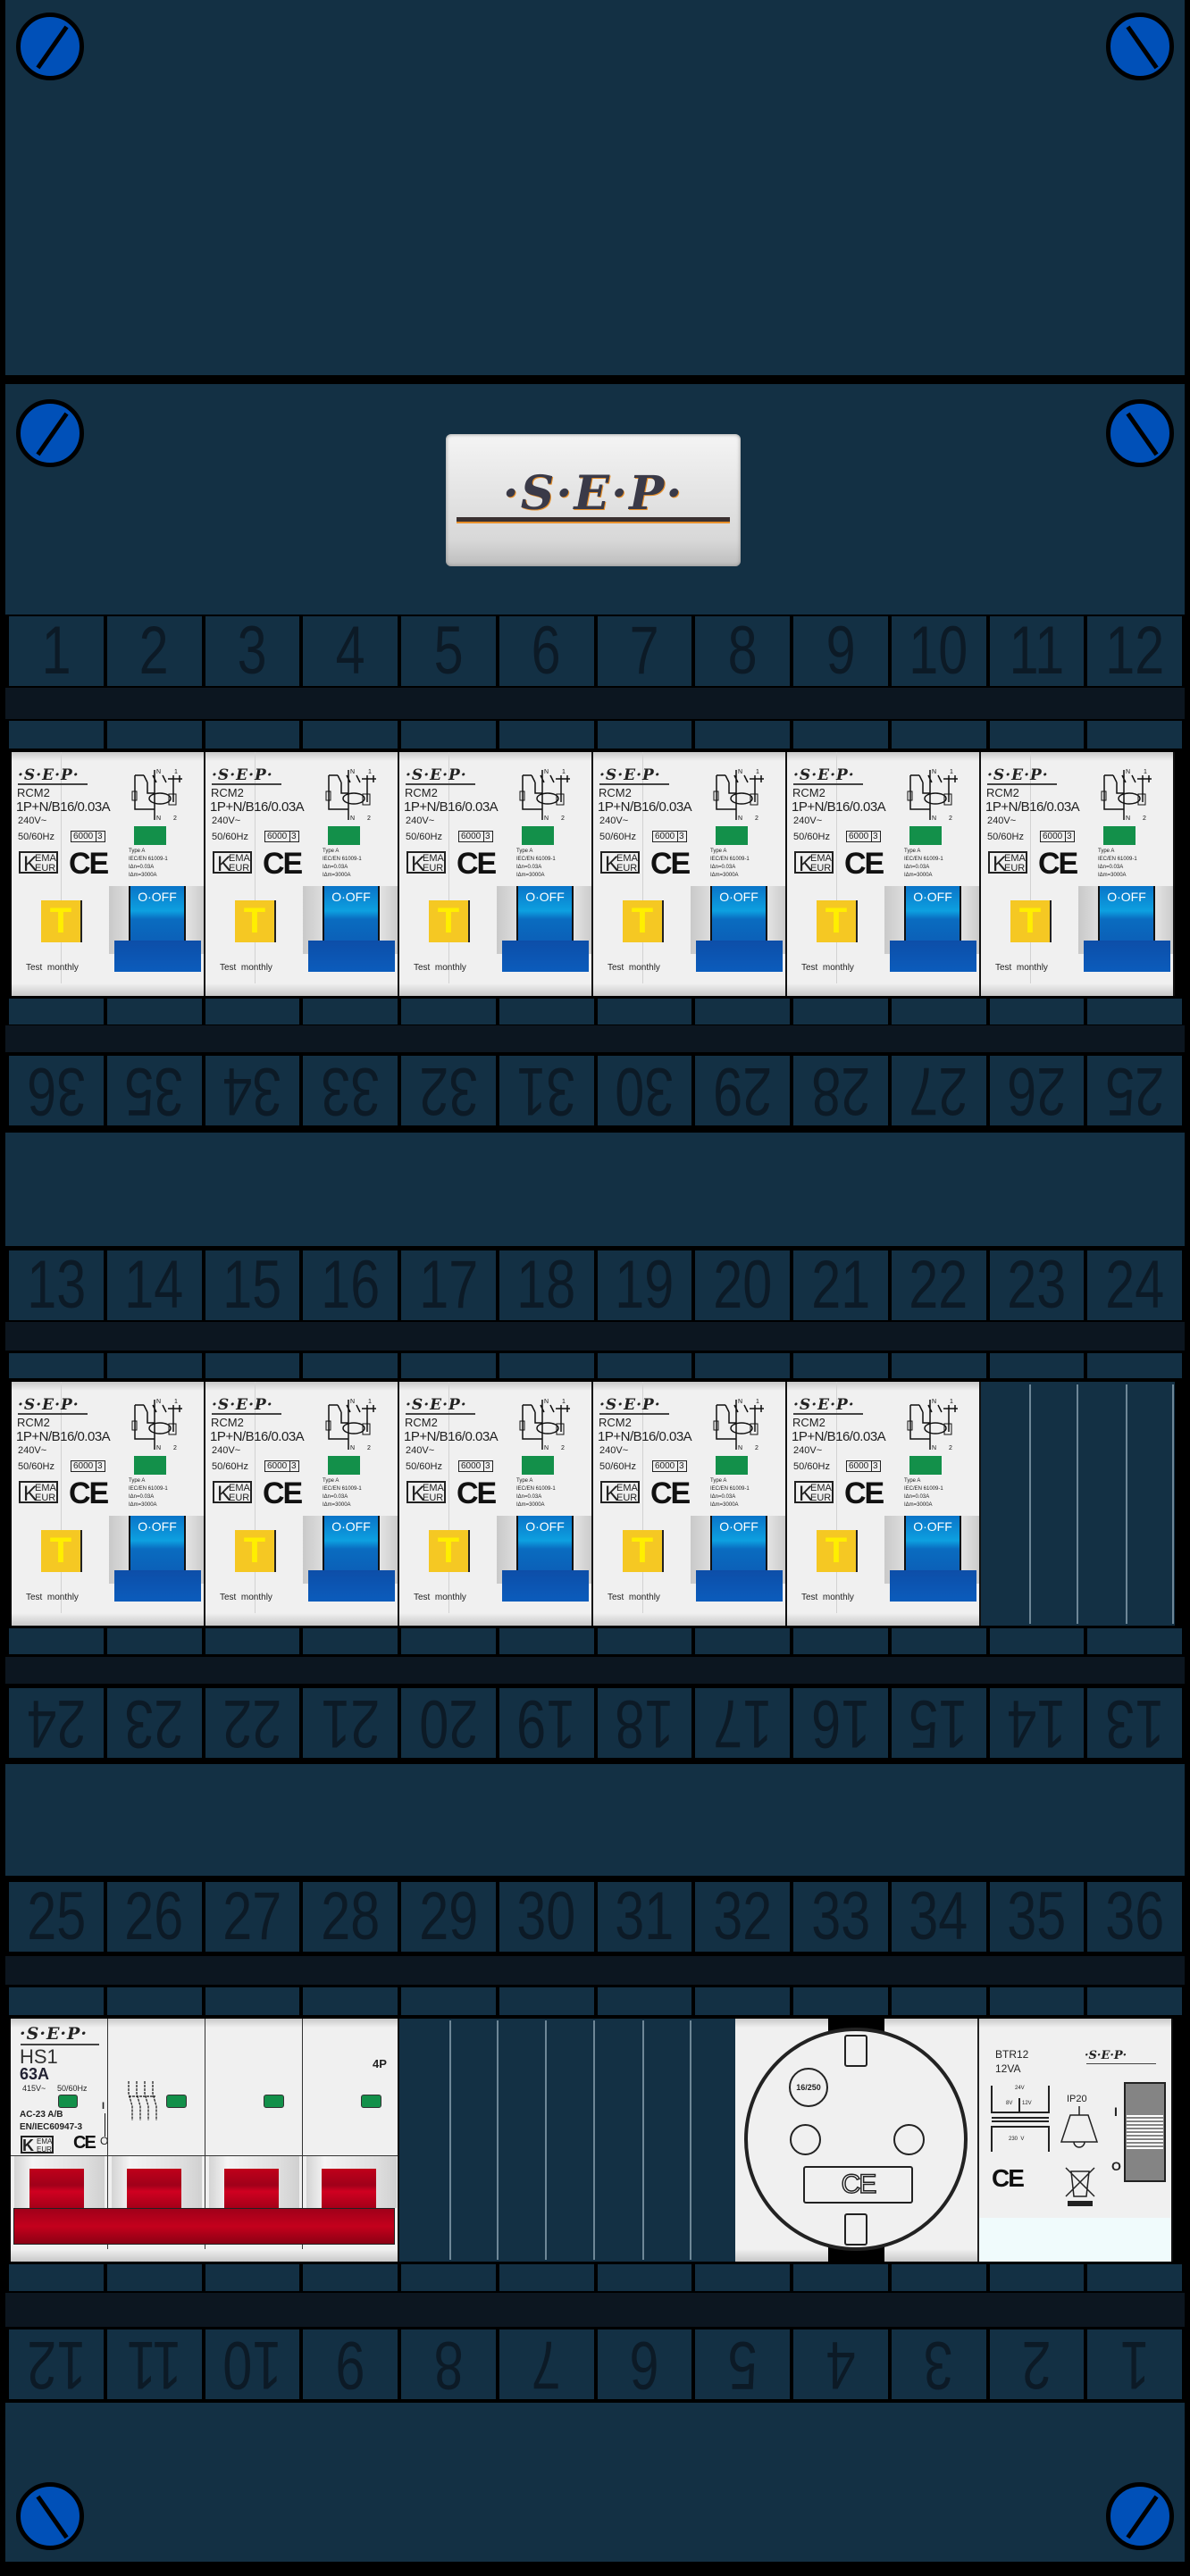 The image size is (1190, 2576). Describe the element at coordinates (1145, 2132) in the screenshot. I see `transformer-rocker-switch` at that location.